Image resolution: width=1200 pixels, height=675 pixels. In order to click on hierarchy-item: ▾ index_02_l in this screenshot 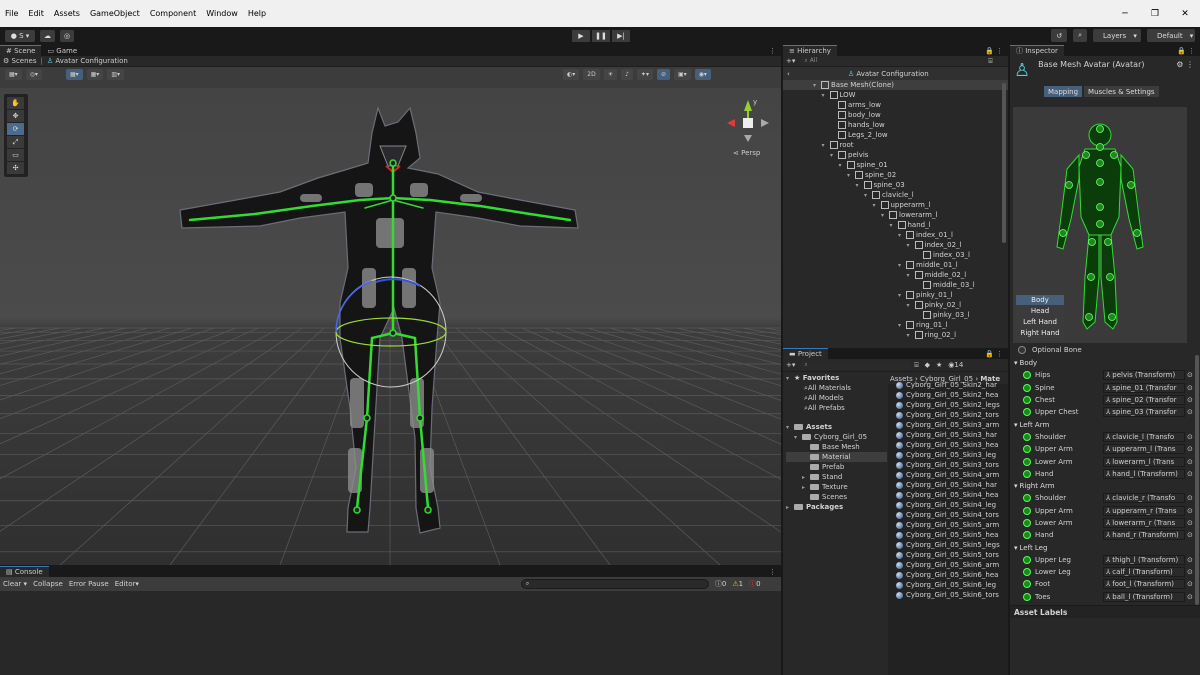, I will do `click(895, 245)`.